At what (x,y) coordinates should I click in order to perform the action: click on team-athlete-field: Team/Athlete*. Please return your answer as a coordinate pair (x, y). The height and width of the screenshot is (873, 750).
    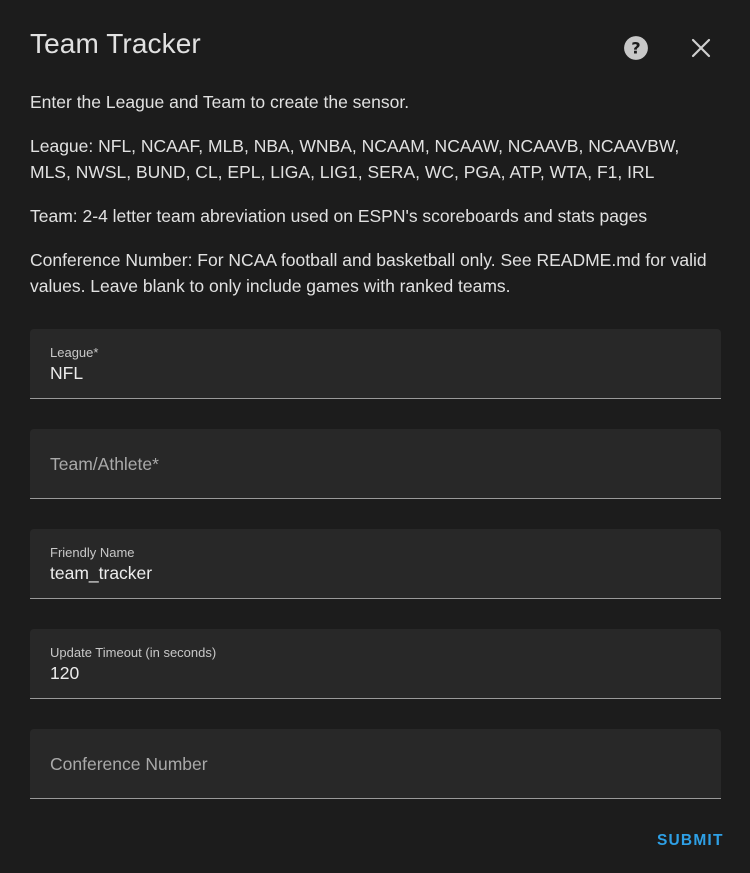
    Looking at the image, I should click on (375, 464).